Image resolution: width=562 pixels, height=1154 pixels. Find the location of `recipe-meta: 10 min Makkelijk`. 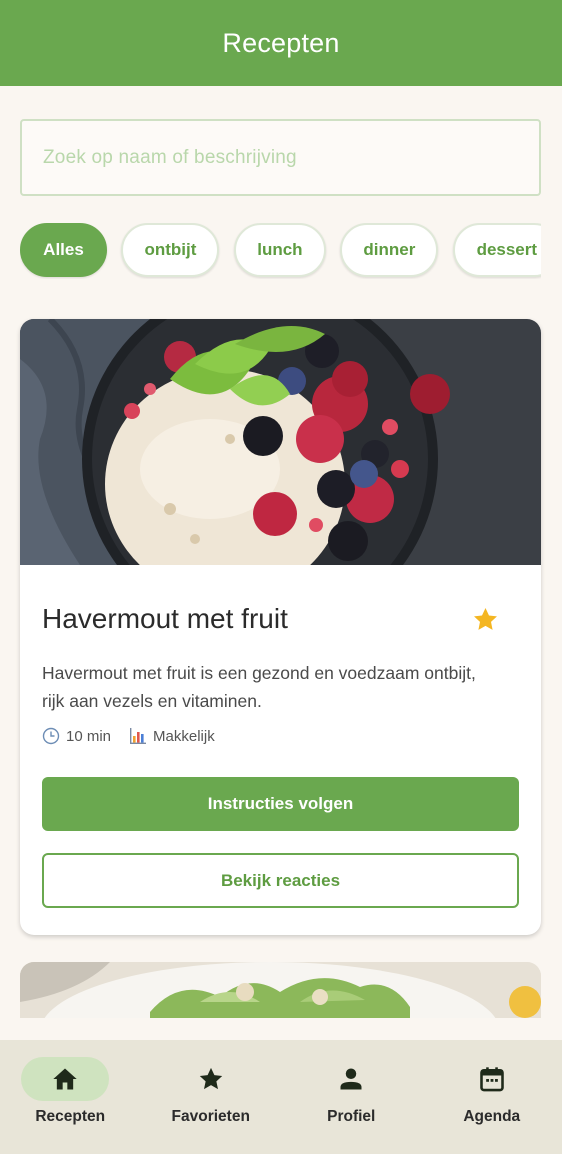

recipe-meta: 10 min Makkelijk is located at coordinates (128, 736).